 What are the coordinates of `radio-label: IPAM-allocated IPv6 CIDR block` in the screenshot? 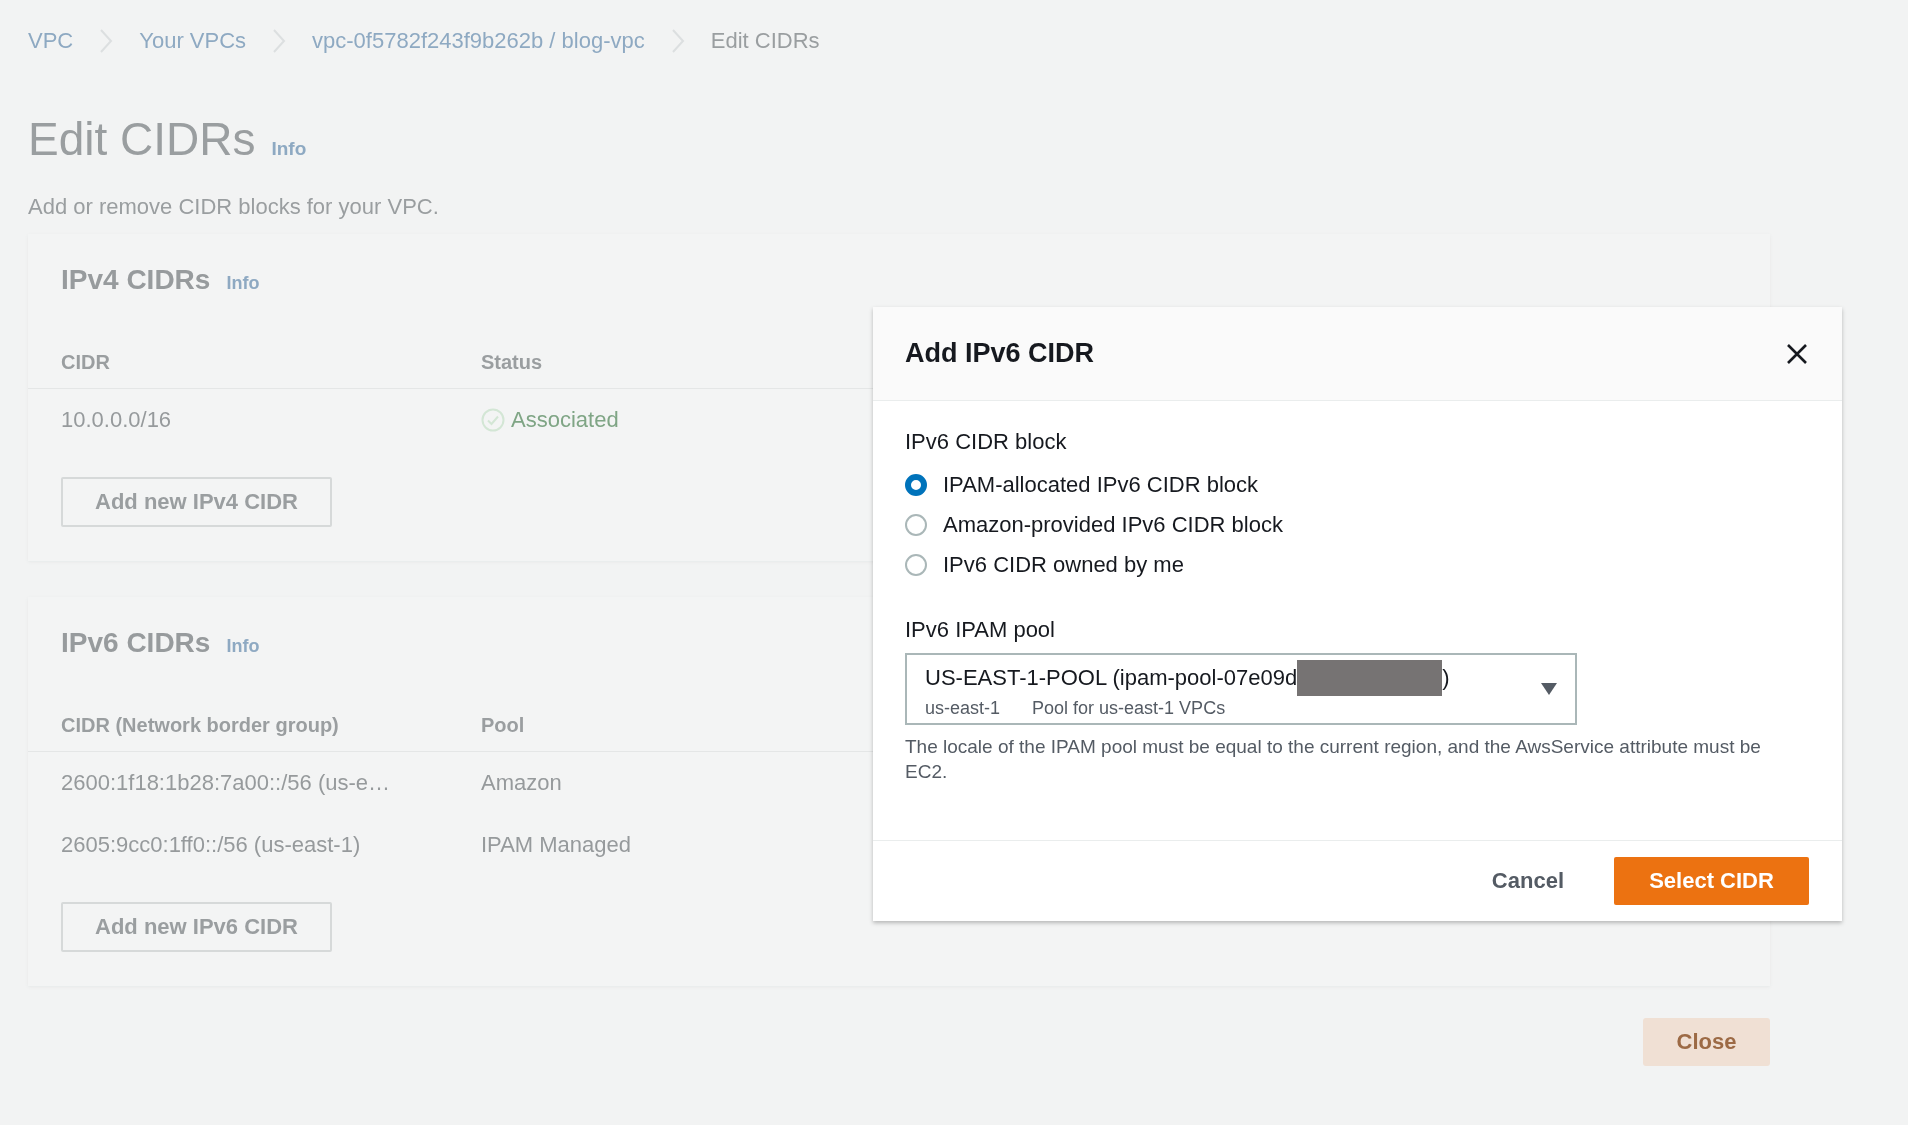 It's located at (1101, 485).